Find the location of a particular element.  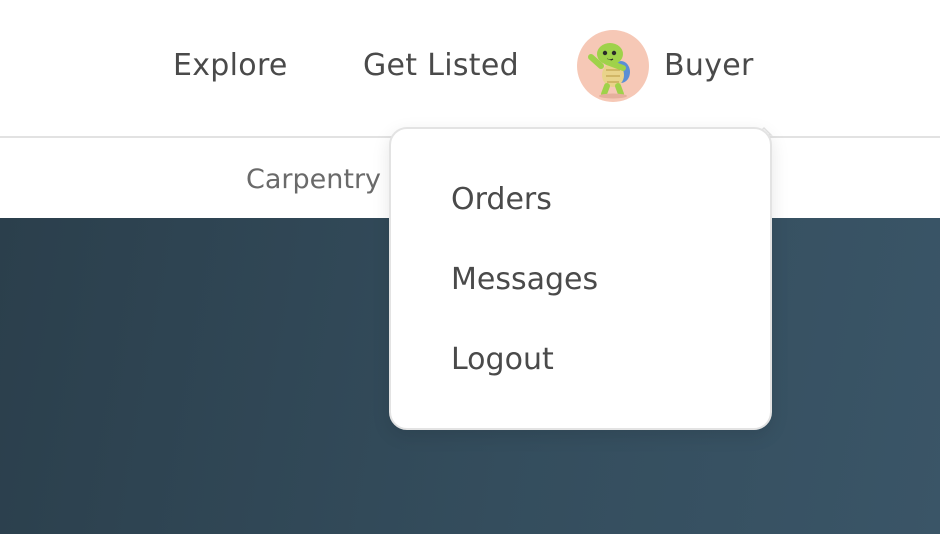

nav-get-listed-link: Get Listed is located at coordinates (441, 65).